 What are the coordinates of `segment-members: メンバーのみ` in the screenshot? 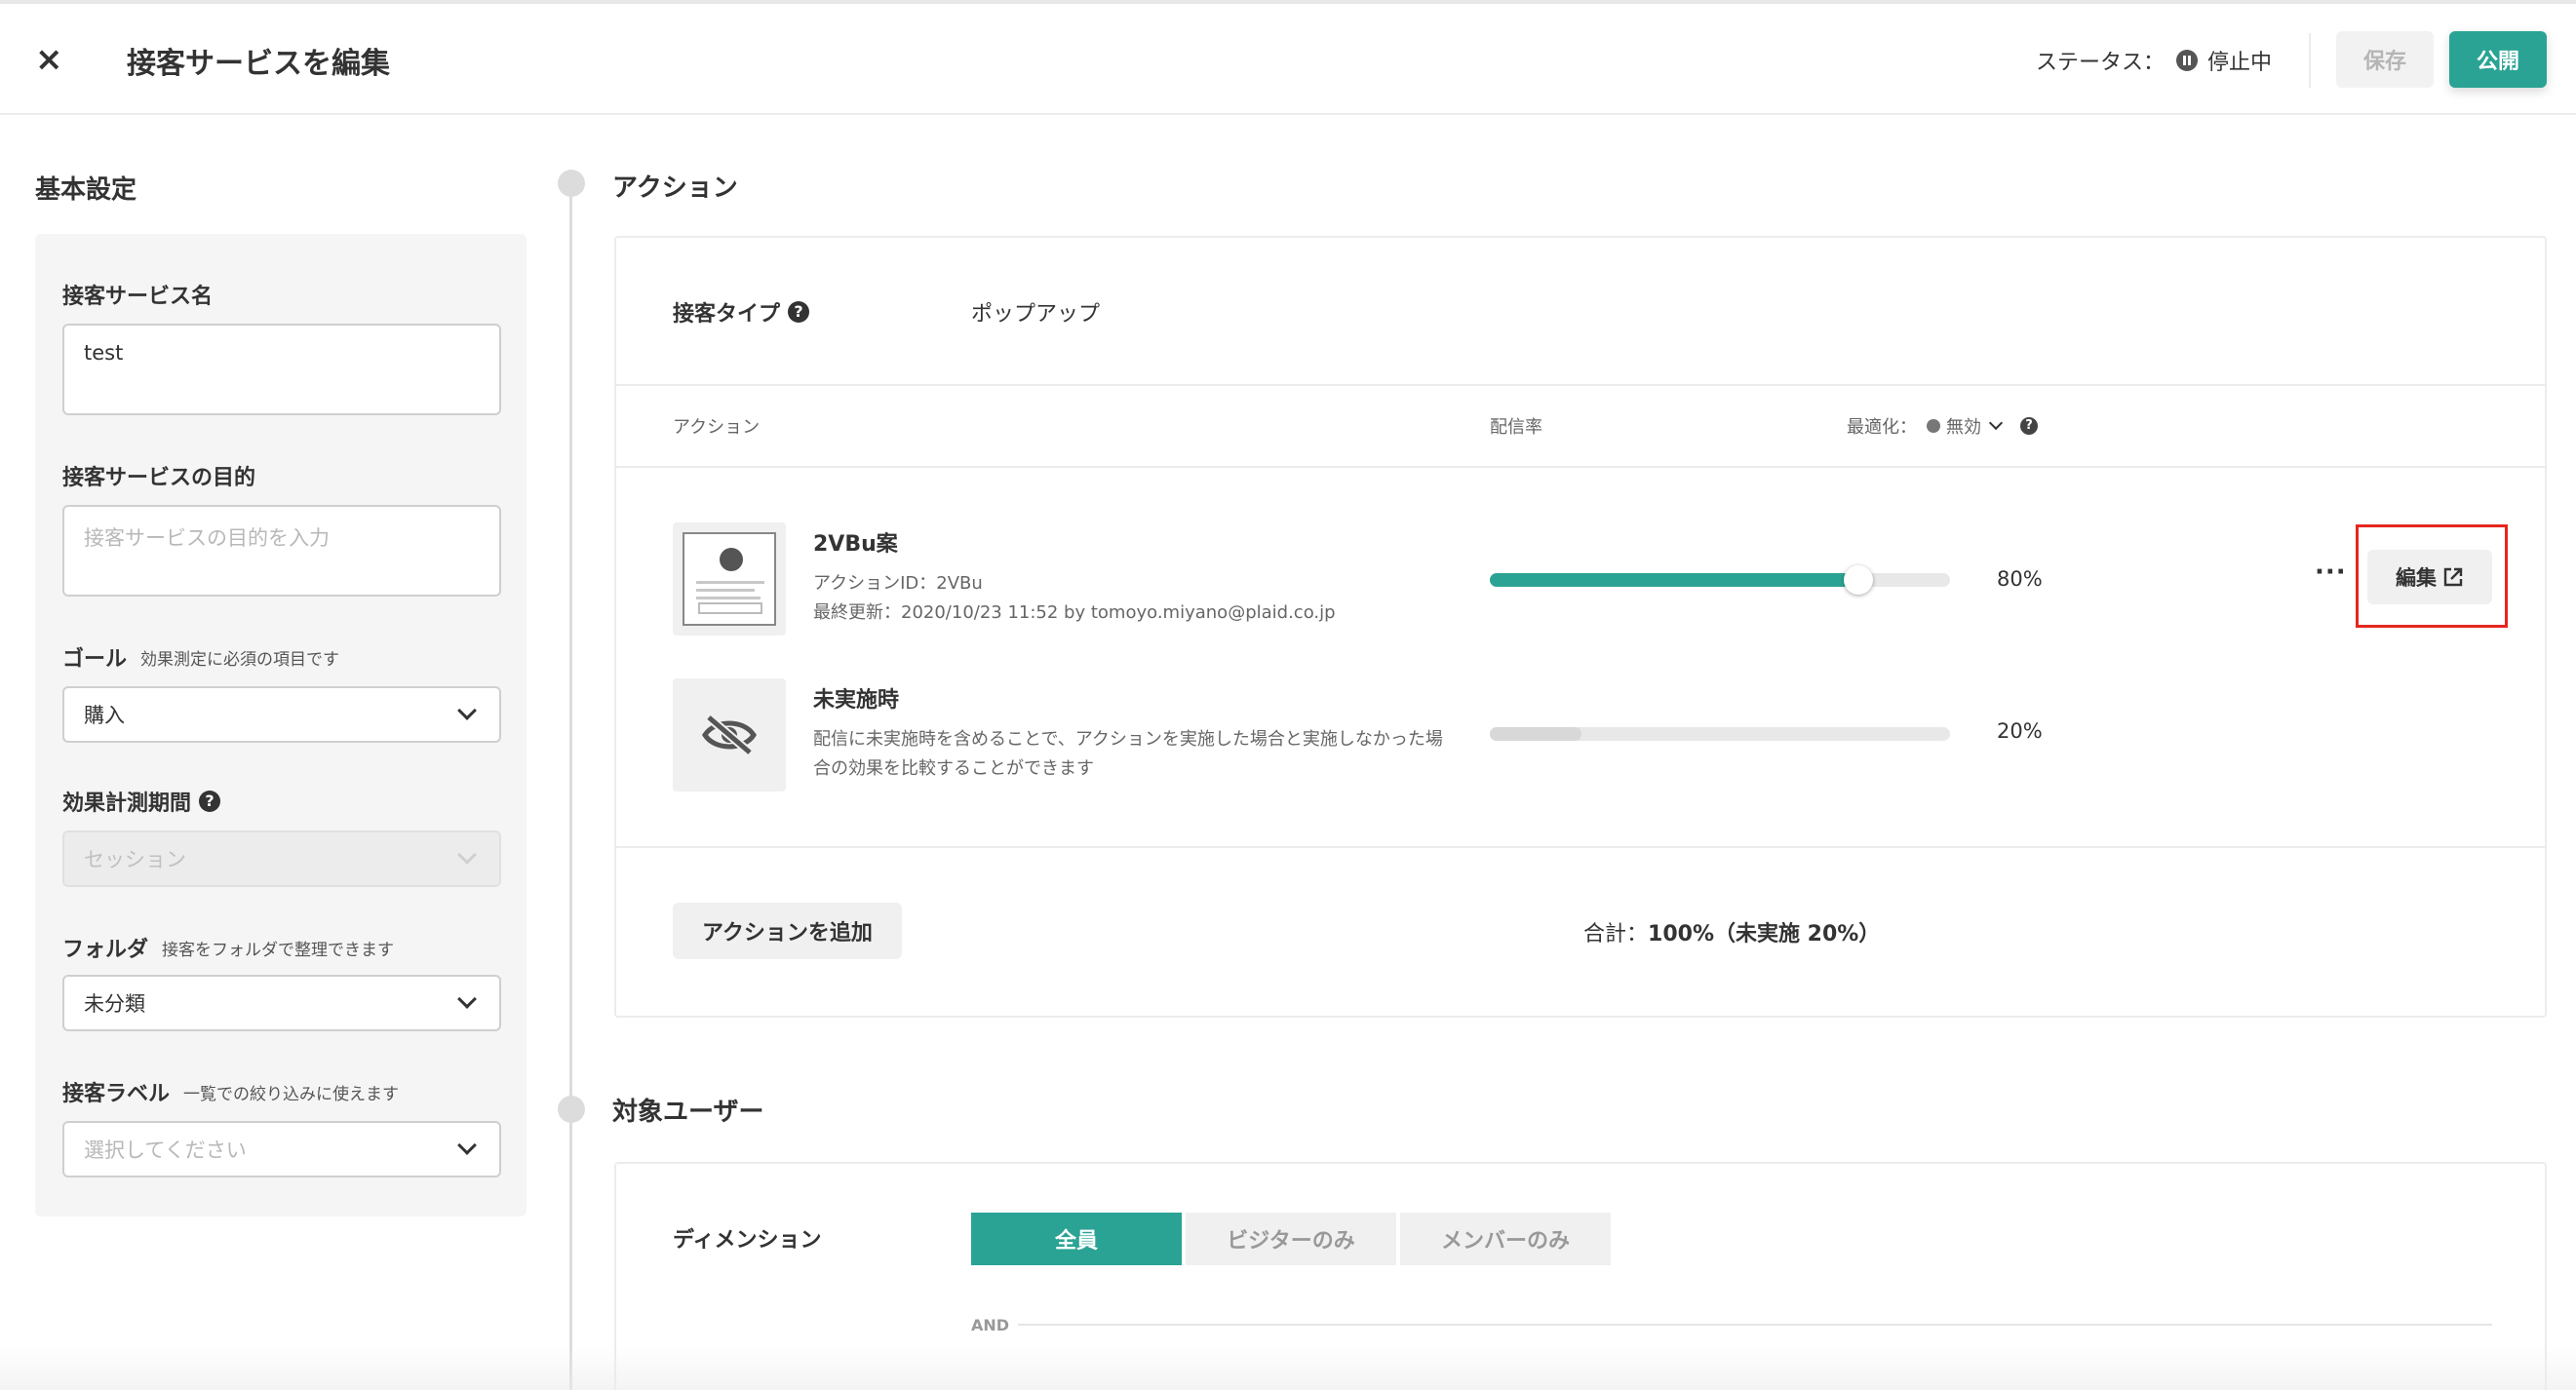 It's located at (1505, 1239).